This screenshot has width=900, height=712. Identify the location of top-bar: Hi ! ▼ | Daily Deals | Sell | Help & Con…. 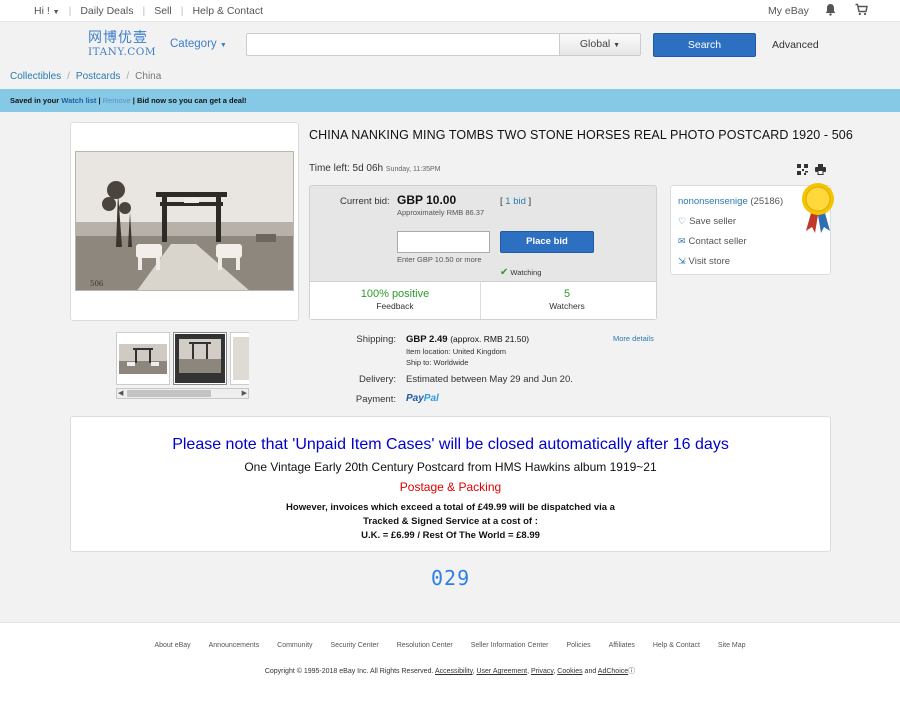
(450, 11).